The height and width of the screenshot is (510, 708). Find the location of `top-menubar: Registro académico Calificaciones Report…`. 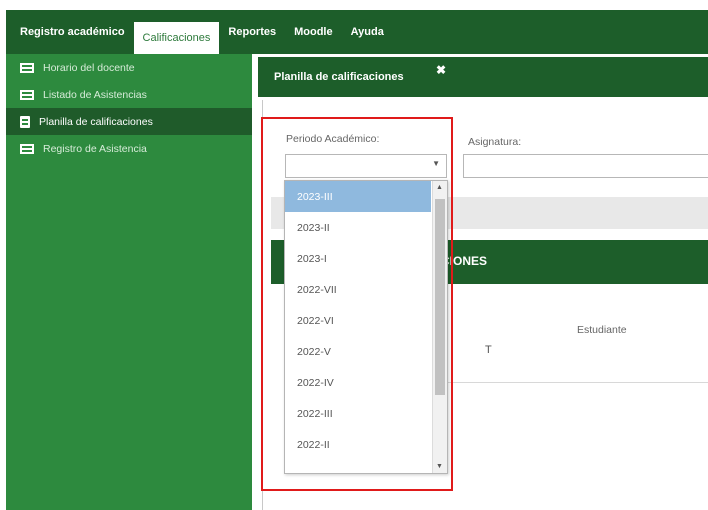

top-menubar: Registro académico Calificaciones Report… is located at coordinates (357, 32).